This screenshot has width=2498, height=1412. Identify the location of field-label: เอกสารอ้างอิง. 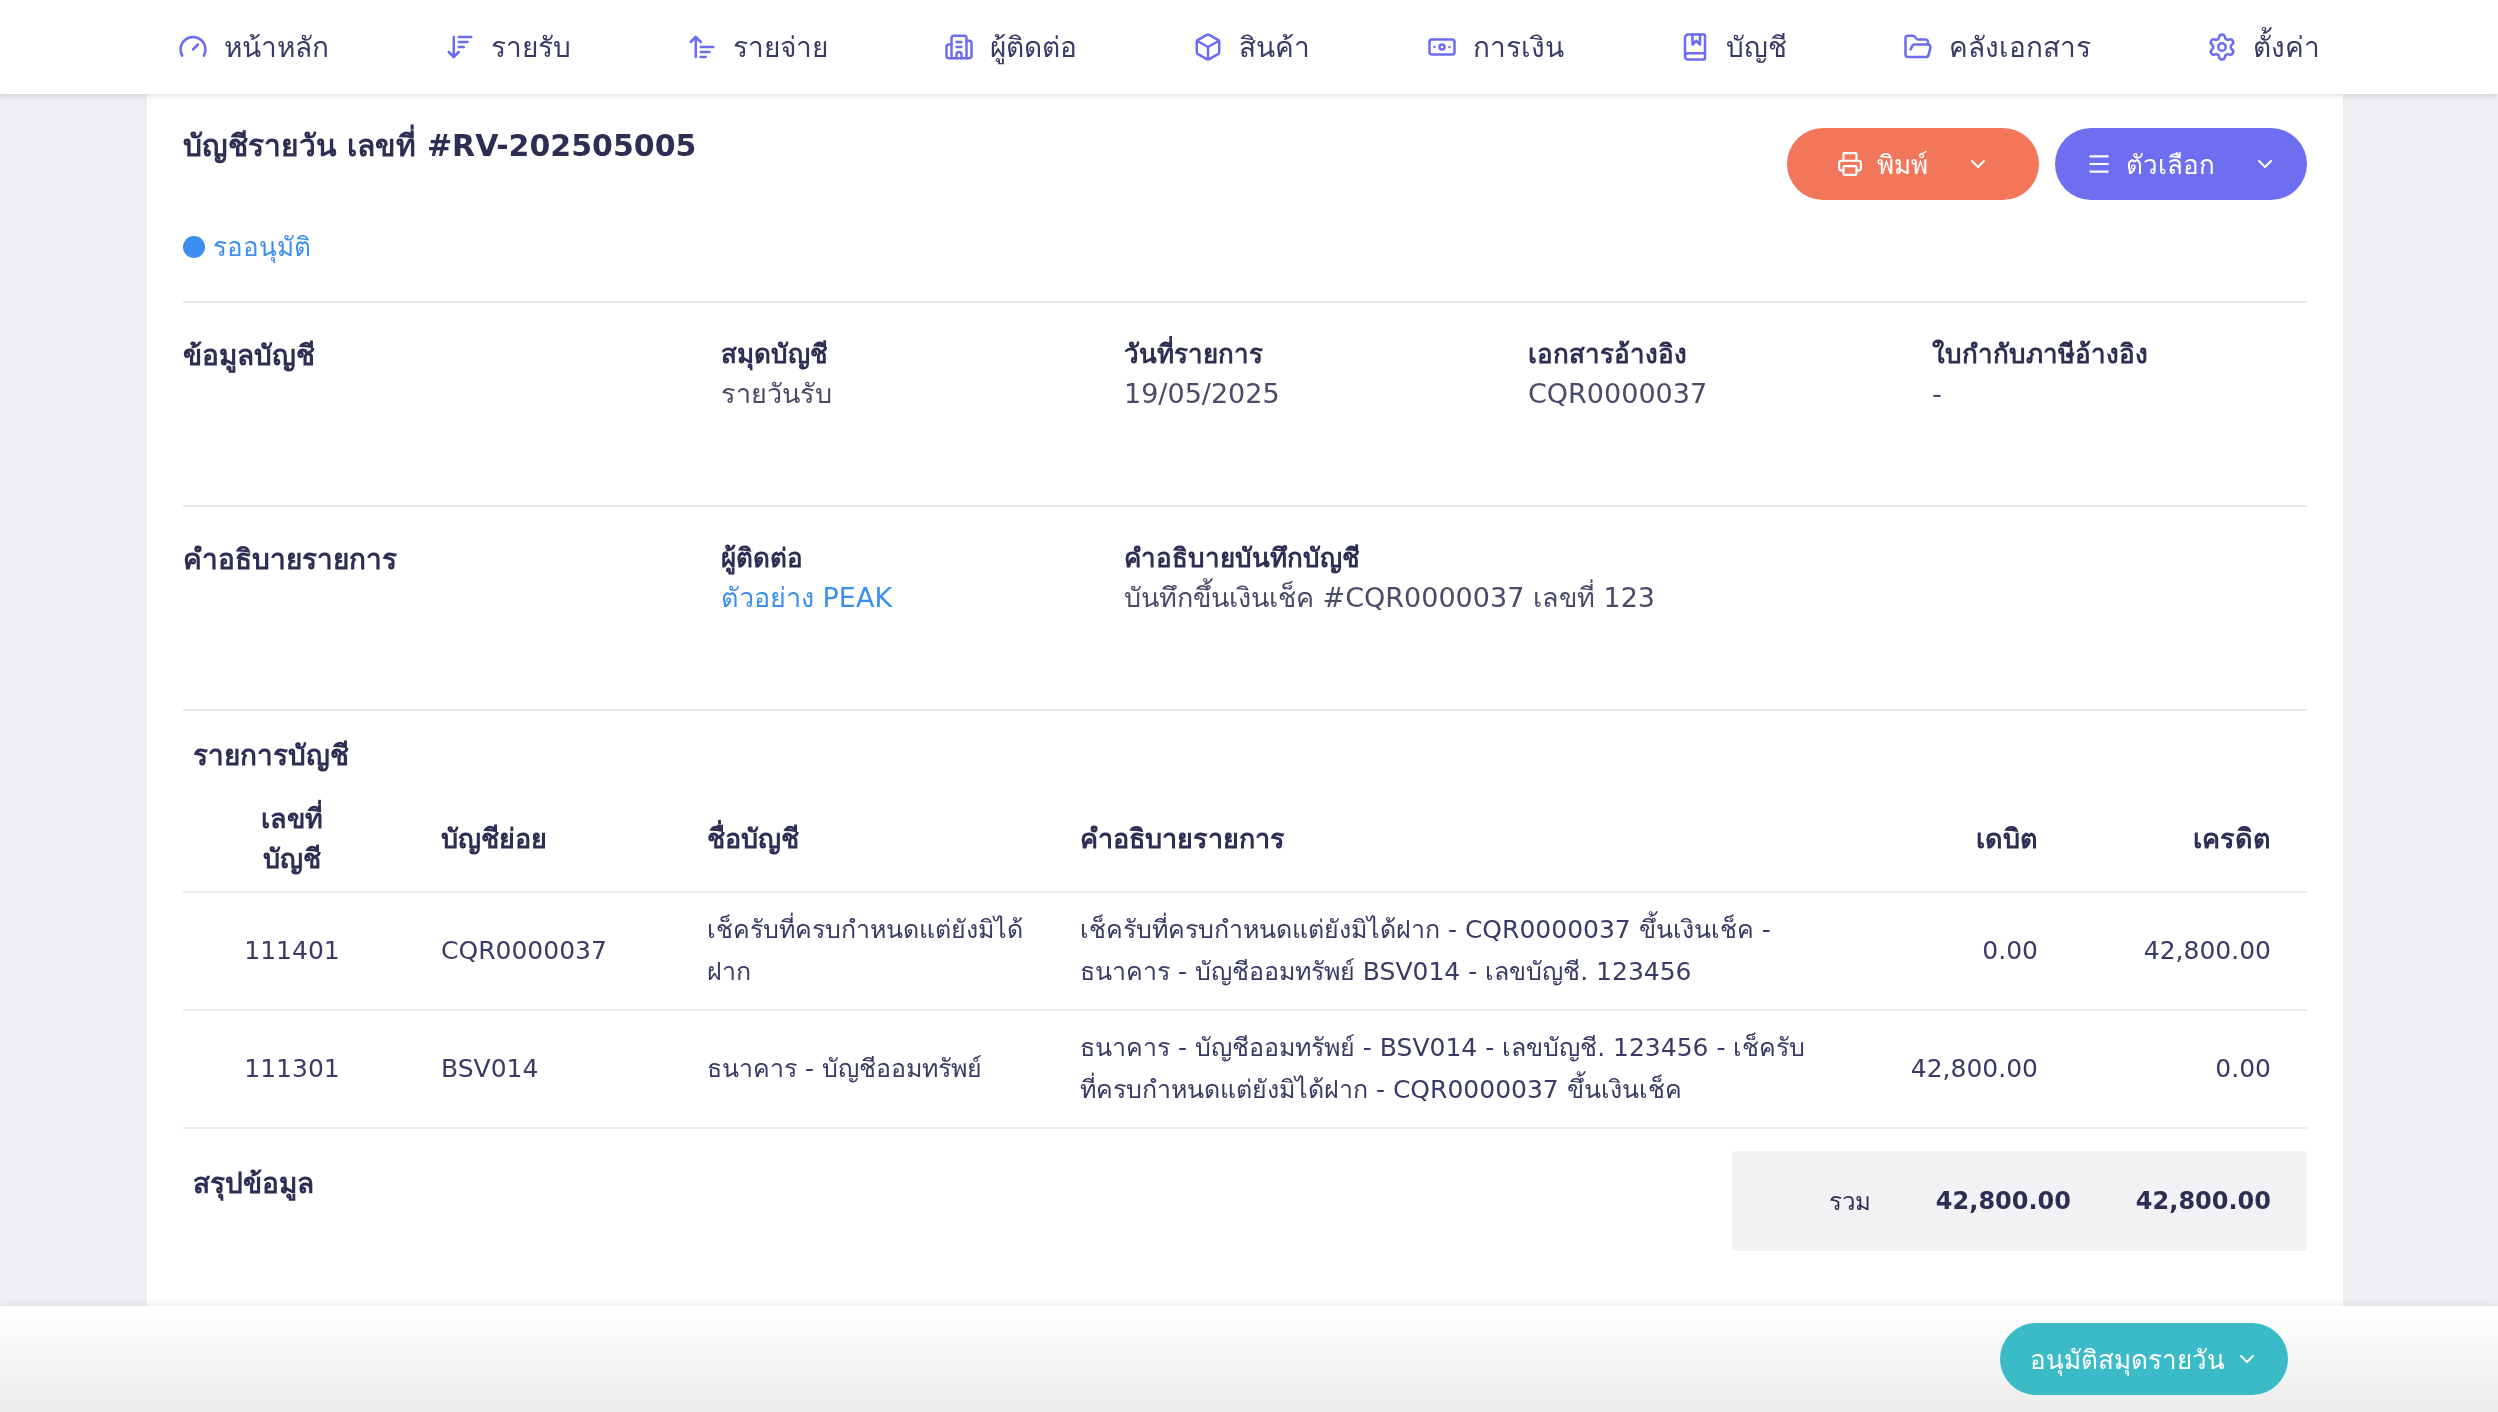
(1607, 354).